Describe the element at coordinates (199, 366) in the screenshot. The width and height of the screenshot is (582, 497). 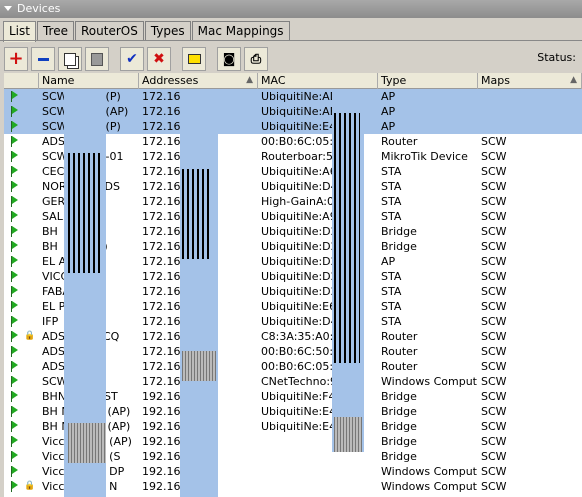
I see `redaction-addresses-noise` at that location.